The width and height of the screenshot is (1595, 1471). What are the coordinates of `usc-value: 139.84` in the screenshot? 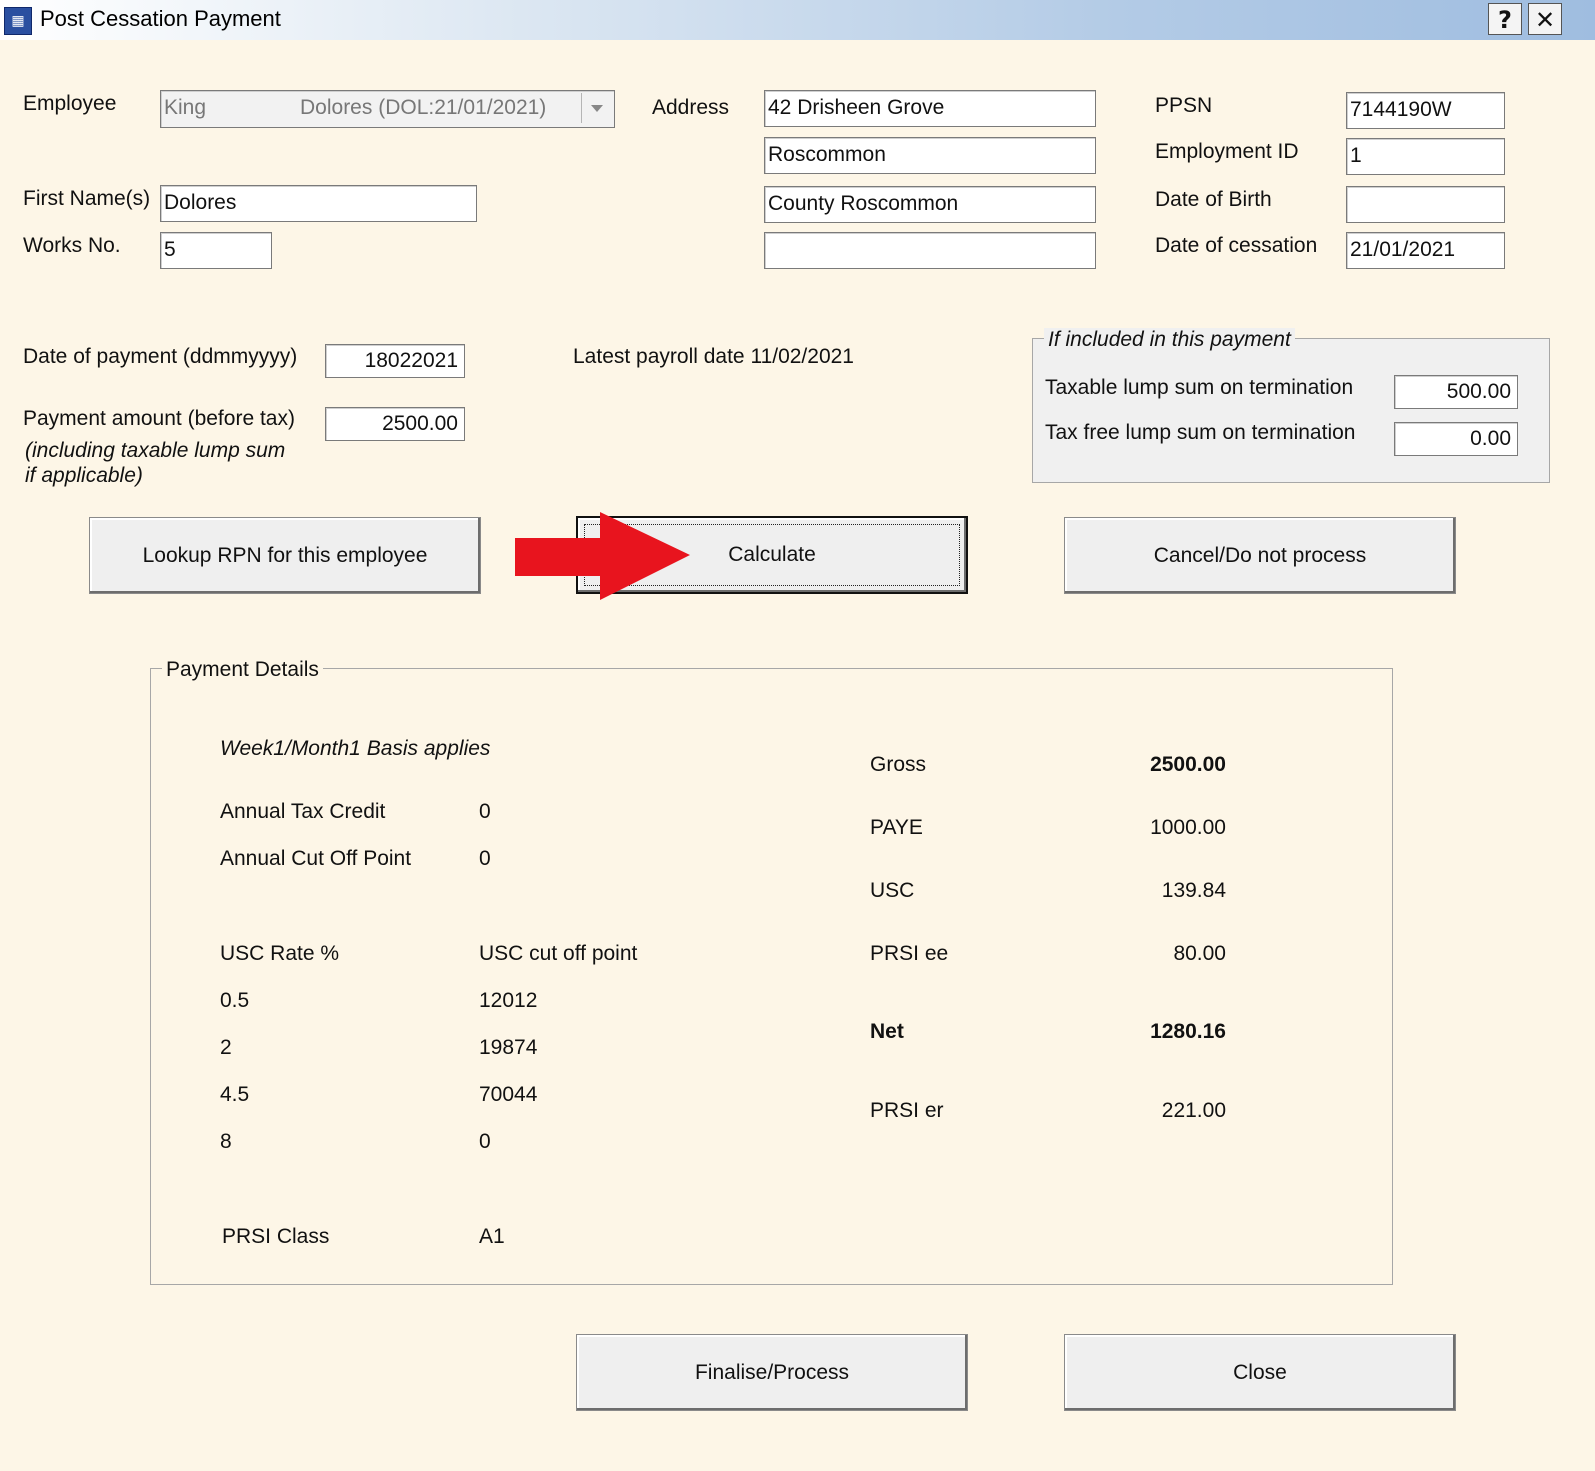 It's located at (1193, 890).